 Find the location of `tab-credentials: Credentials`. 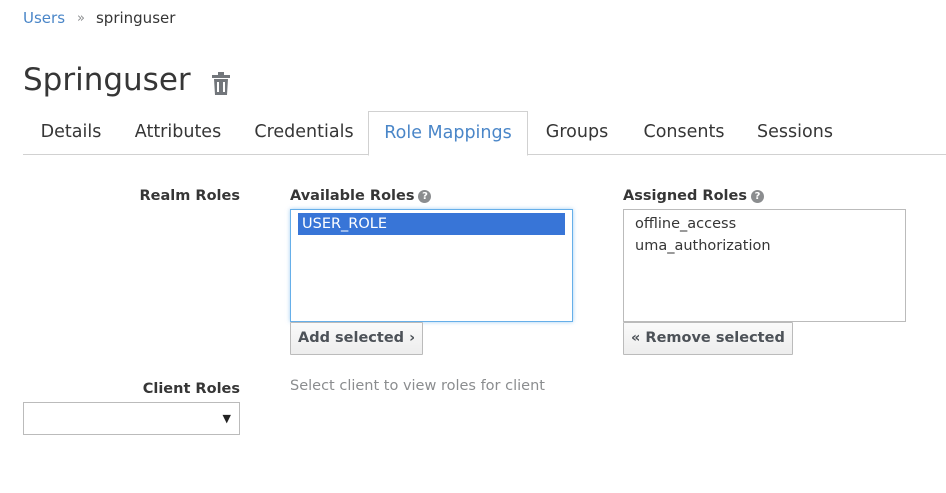

tab-credentials: Credentials is located at coordinates (304, 133).